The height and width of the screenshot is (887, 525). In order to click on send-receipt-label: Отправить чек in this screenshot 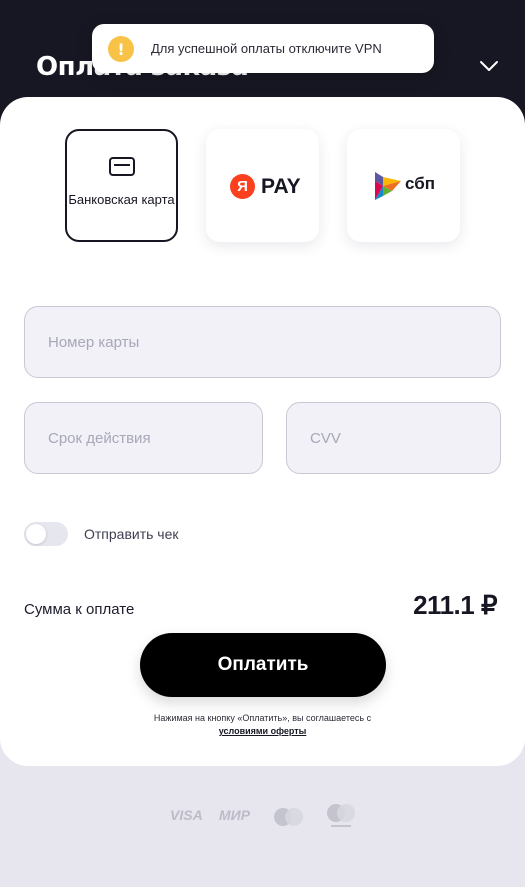, I will do `click(131, 534)`.